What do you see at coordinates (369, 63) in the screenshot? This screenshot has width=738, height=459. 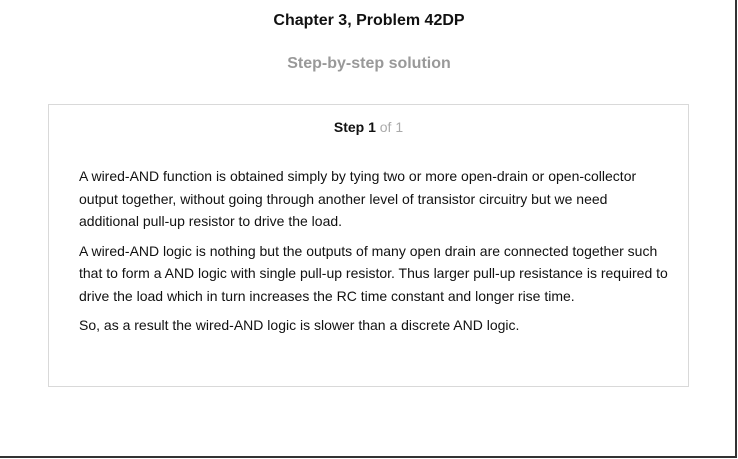 I see `page-subtitle: Step-by-step solution` at bounding box center [369, 63].